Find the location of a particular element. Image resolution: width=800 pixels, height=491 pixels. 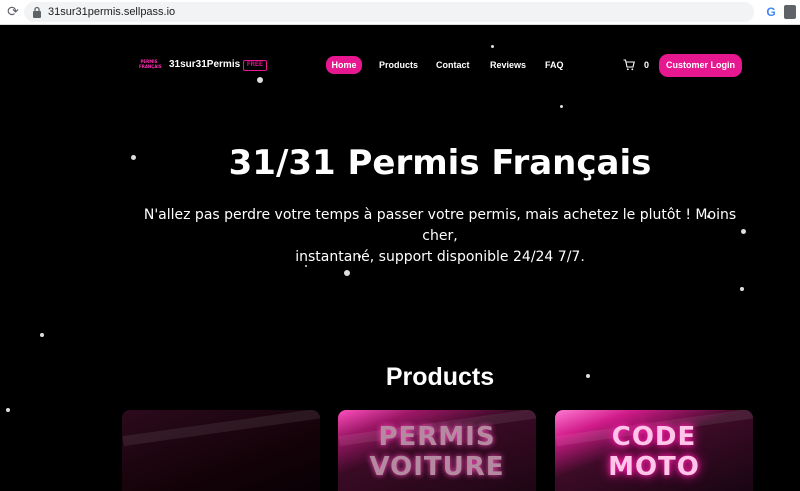

customer-login-button: Customer Login is located at coordinates (700, 65).